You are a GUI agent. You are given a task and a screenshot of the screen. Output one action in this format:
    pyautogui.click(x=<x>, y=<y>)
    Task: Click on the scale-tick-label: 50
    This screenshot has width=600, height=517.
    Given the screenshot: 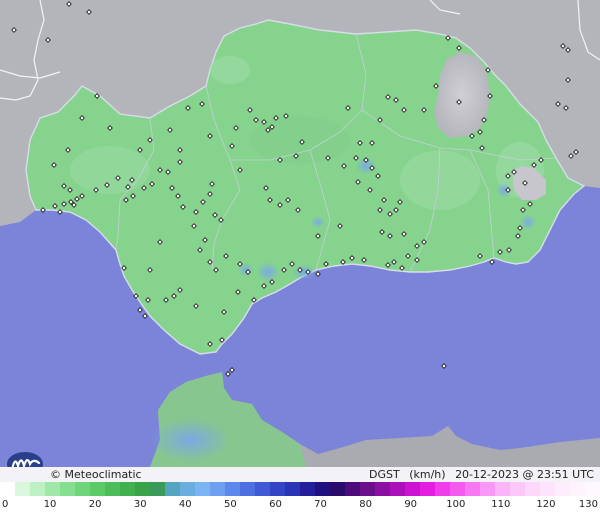 What is the action you would take?
    pyautogui.click(x=230, y=504)
    